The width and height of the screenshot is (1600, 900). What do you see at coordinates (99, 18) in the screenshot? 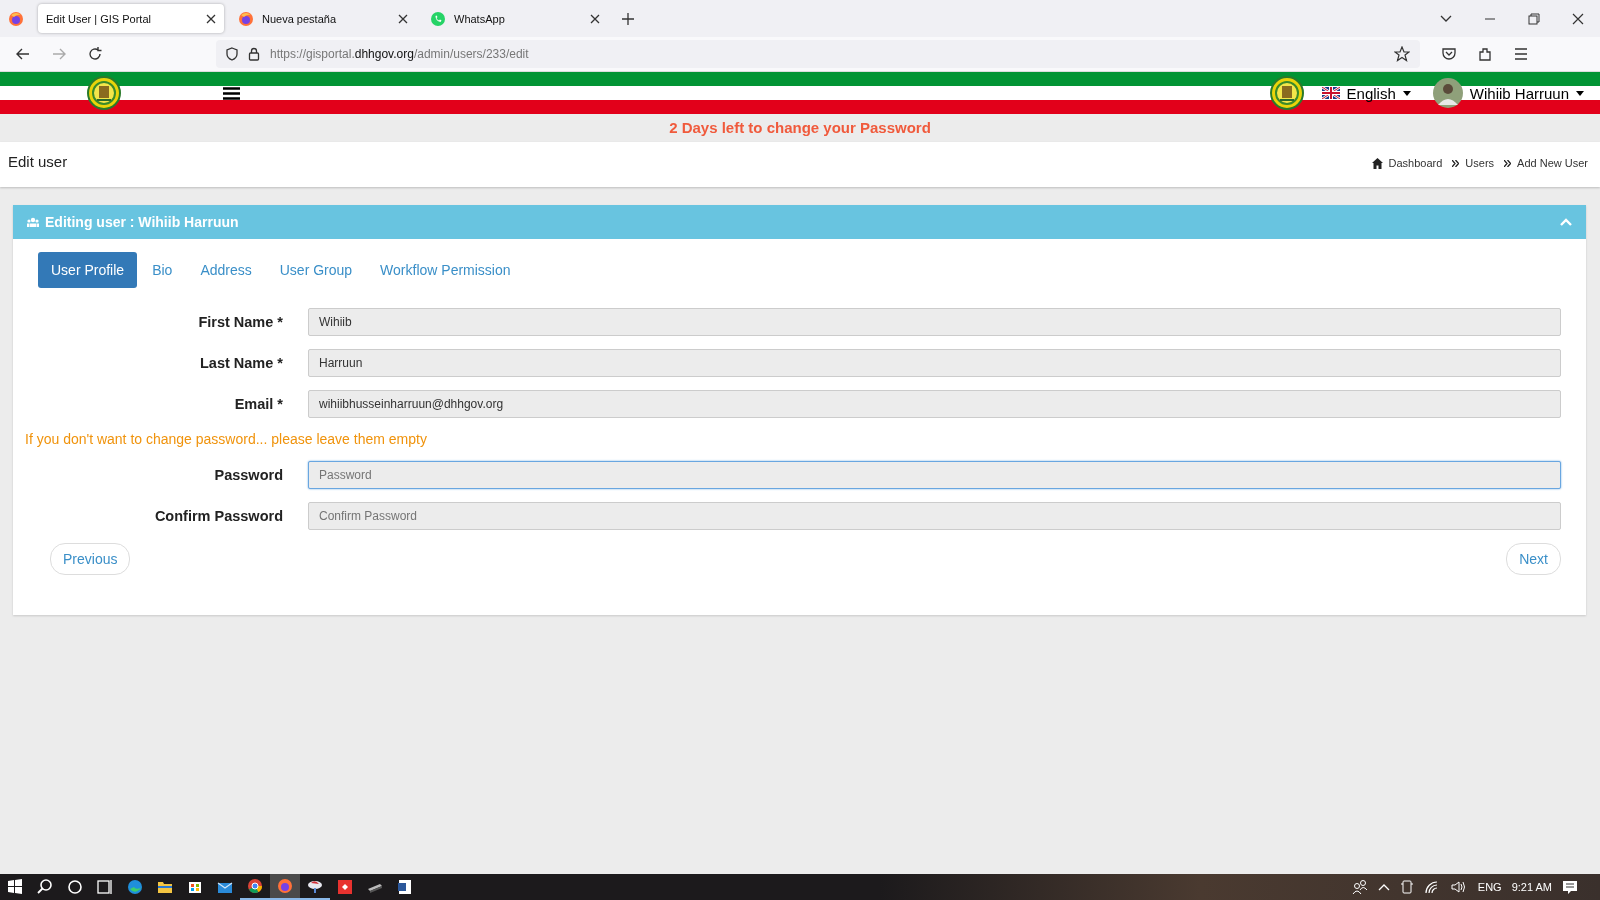
I see `tab-title: Edit User | GIS Portal` at bounding box center [99, 18].